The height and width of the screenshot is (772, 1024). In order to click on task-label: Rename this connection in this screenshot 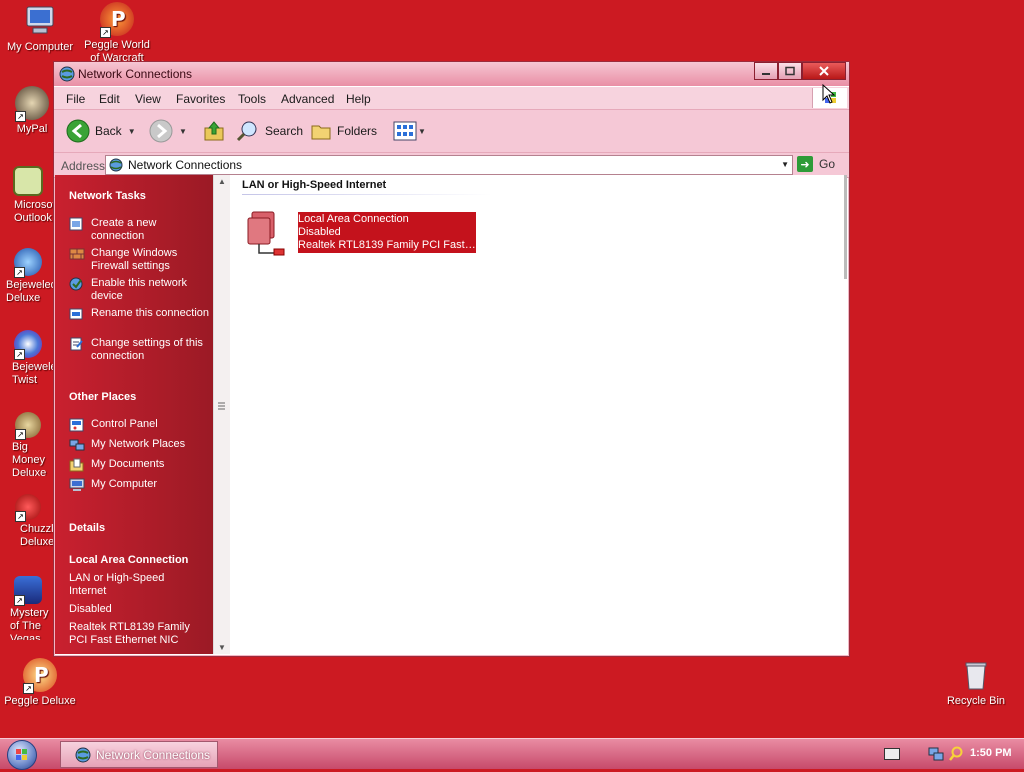, I will do `click(150, 313)`.